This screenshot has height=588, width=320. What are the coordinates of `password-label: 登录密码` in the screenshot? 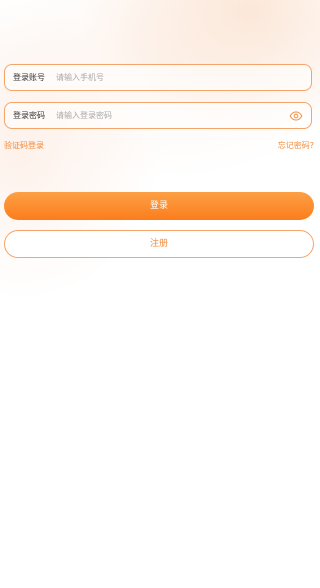 It's located at (29, 115).